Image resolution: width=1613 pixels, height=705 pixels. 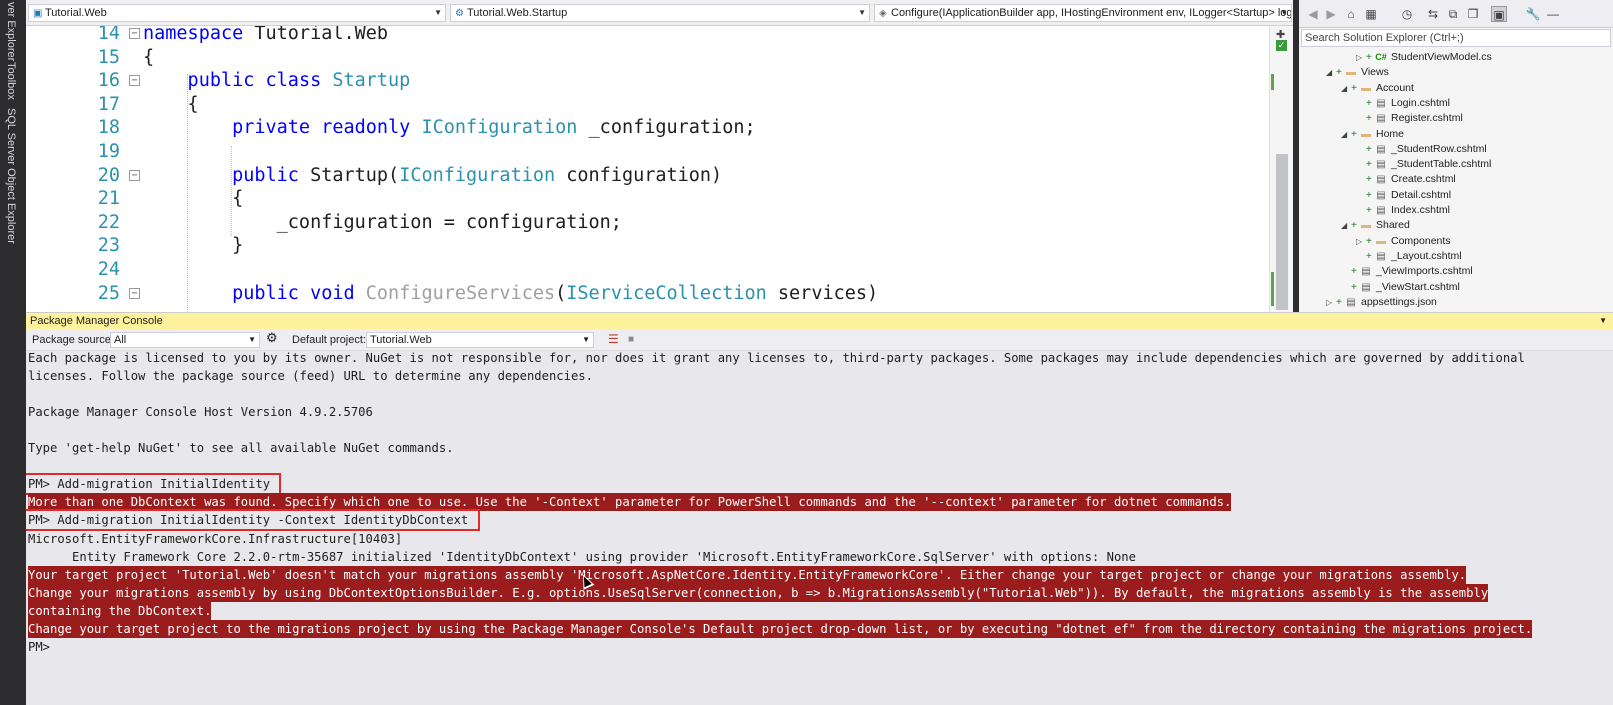 What do you see at coordinates (639, 175) in the screenshot?
I see `code-token: configuration)` at bounding box center [639, 175].